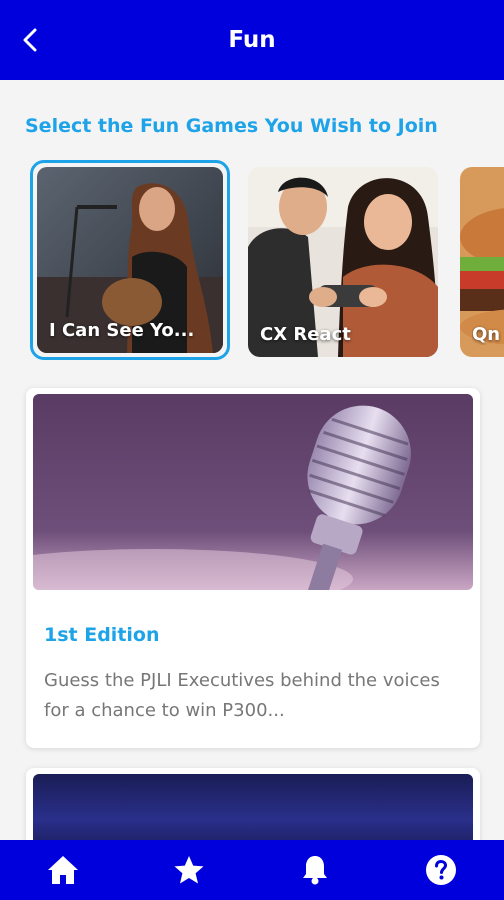 This screenshot has height=900, width=504. I want to click on nav-notifications-button, so click(315, 870).